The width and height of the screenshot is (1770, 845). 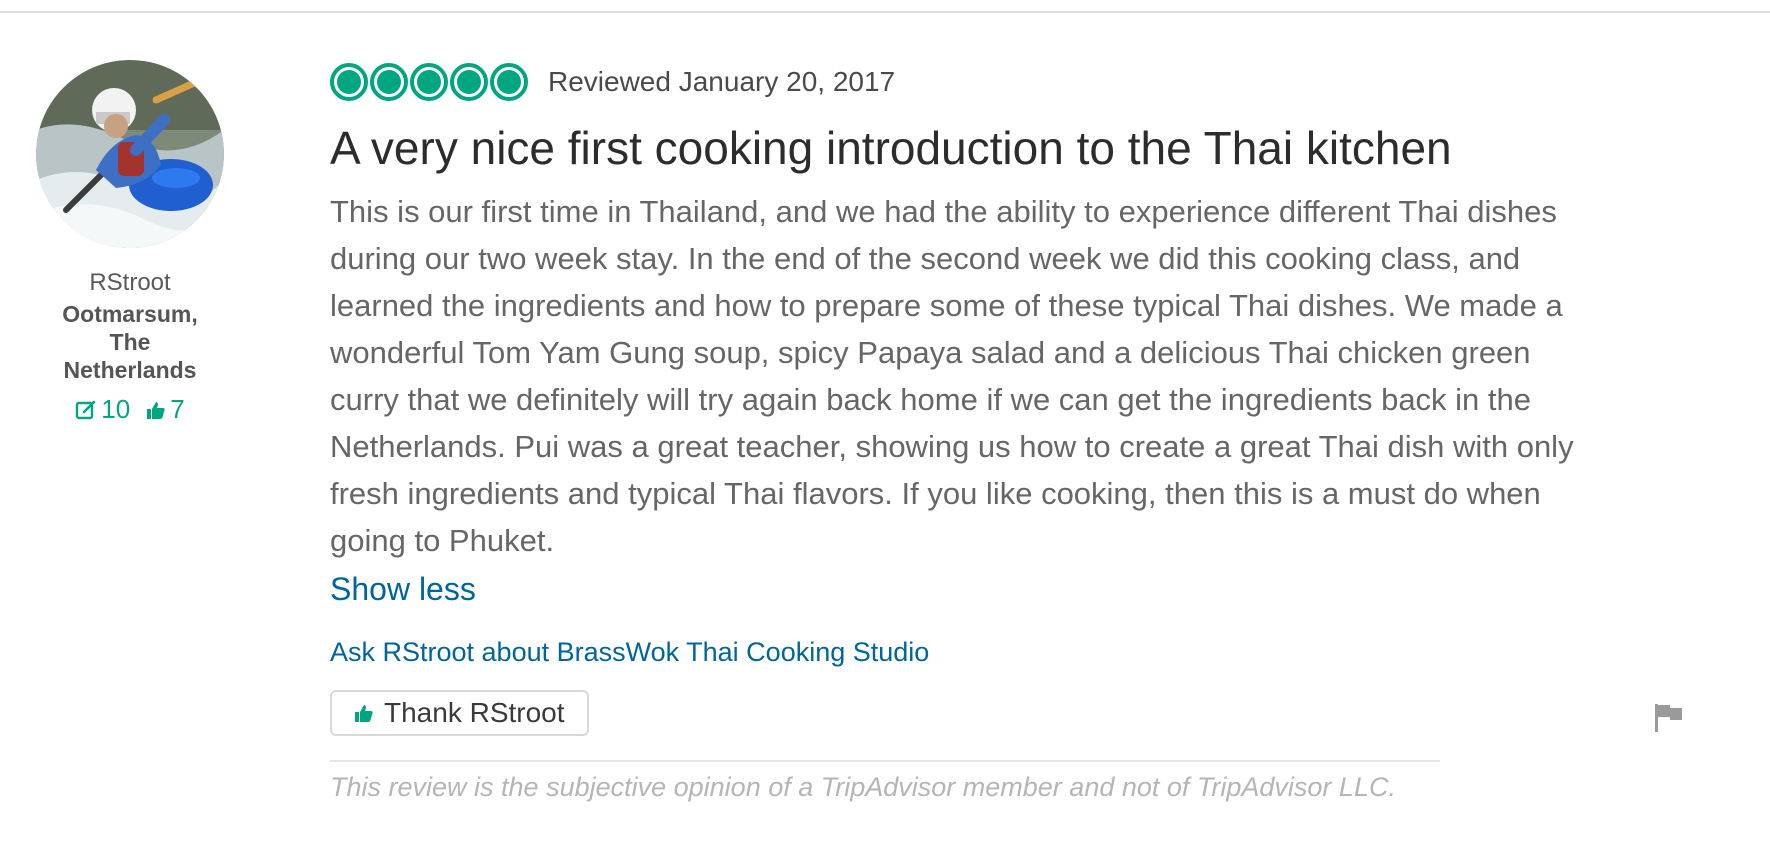 I want to click on helpful-votes-stat: 7, so click(x=165, y=409).